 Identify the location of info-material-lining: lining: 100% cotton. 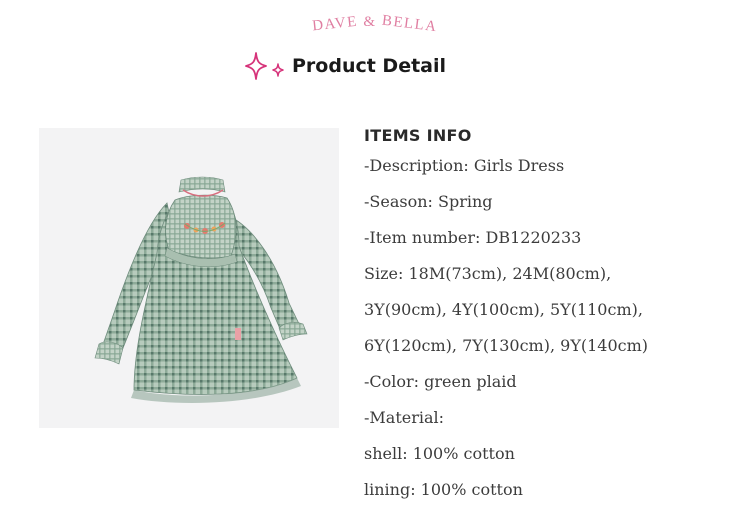
(443, 489).